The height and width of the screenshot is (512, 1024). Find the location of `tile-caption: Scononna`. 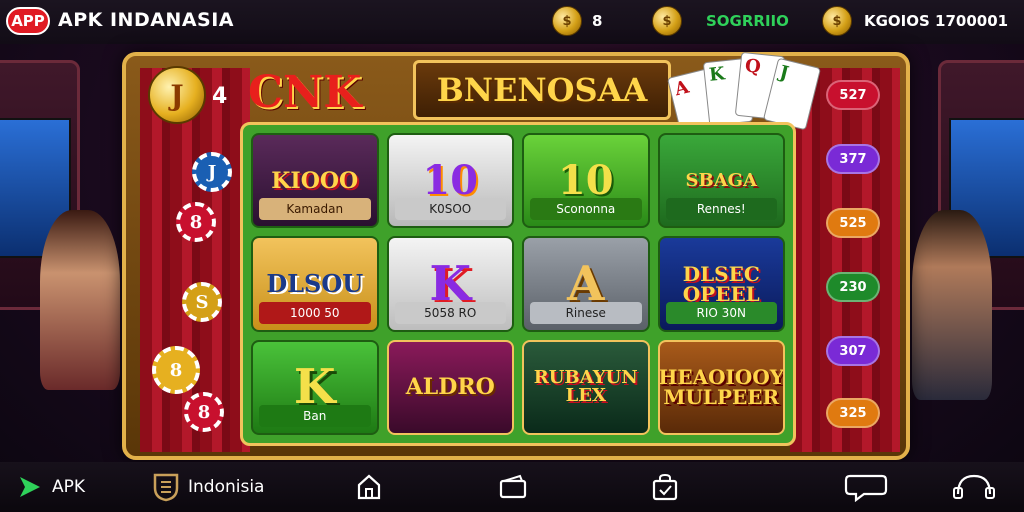

tile-caption: Scononna is located at coordinates (586, 209).